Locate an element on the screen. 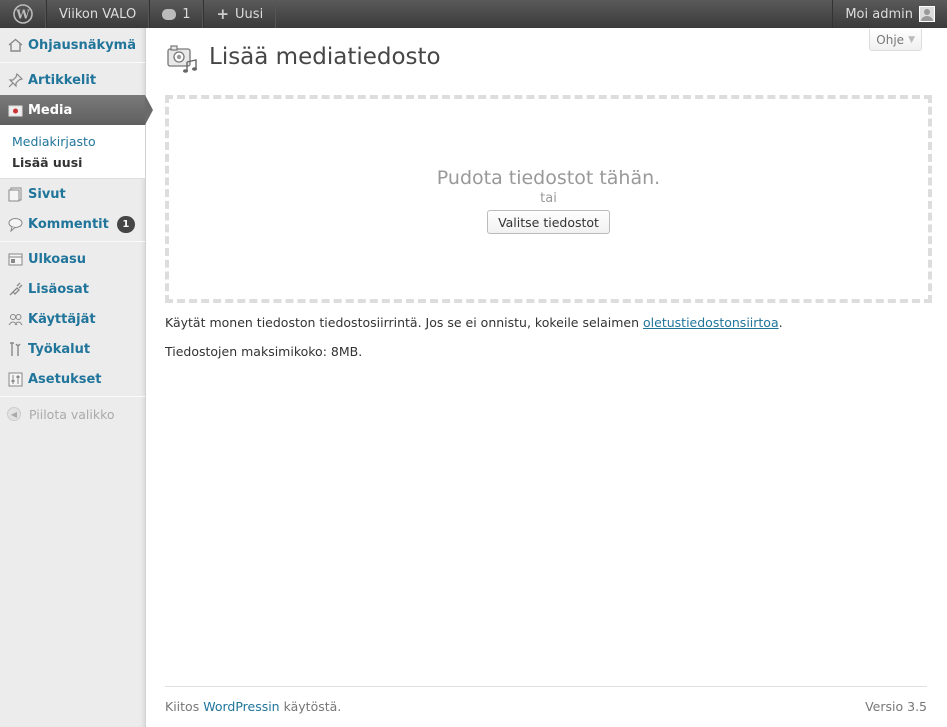 The height and width of the screenshot is (727, 947). or-separator: tai is located at coordinates (548, 198).